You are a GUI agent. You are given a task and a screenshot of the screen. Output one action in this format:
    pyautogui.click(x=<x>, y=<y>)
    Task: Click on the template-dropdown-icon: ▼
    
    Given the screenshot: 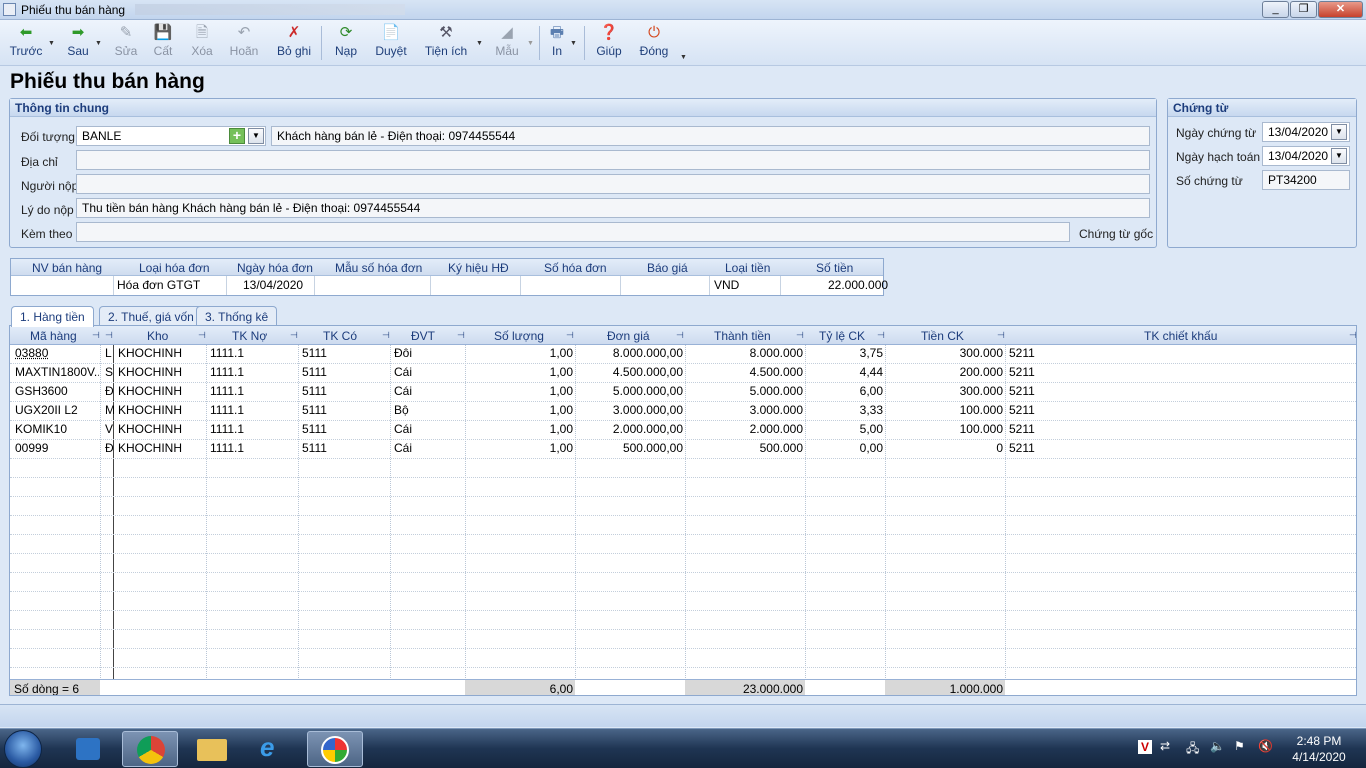 What is the action you would take?
    pyautogui.click(x=530, y=43)
    